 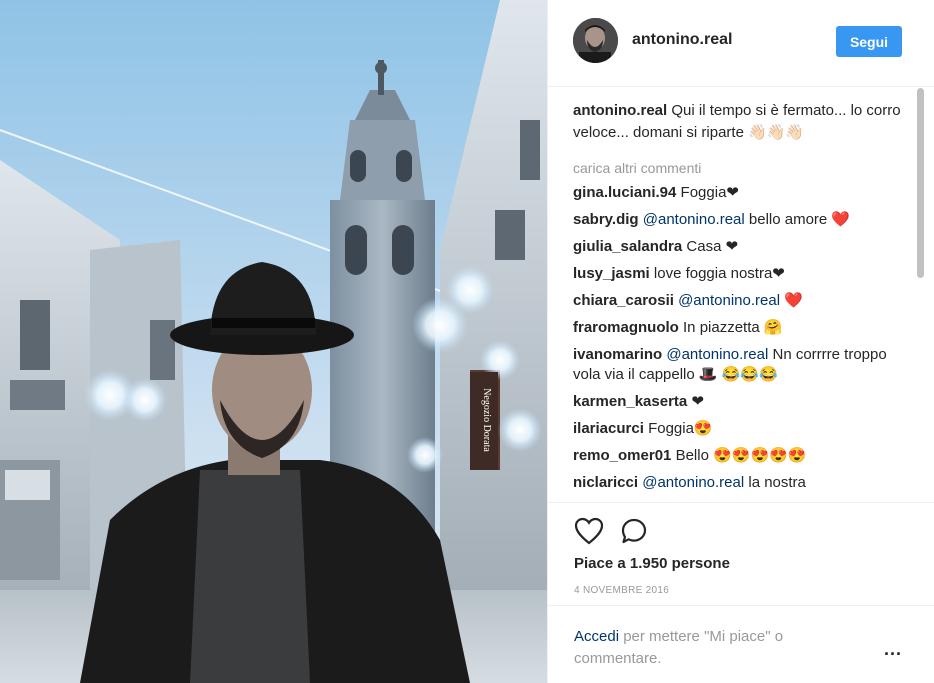 I want to click on comment-username: remo_omer01, so click(x=622, y=455).